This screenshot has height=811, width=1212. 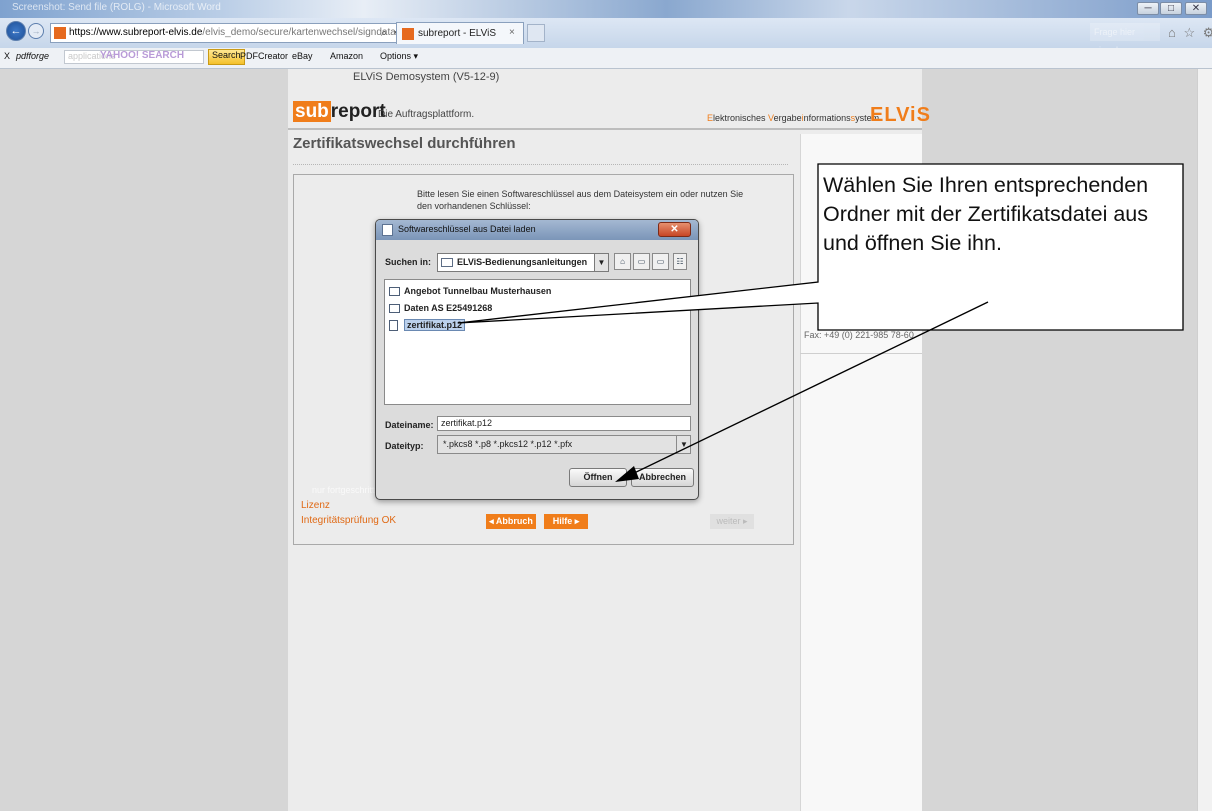 What do you see at coordinates (627, 474) in the screenshot?
I see `callout-arrowhead` at bounding box center [627, 474].